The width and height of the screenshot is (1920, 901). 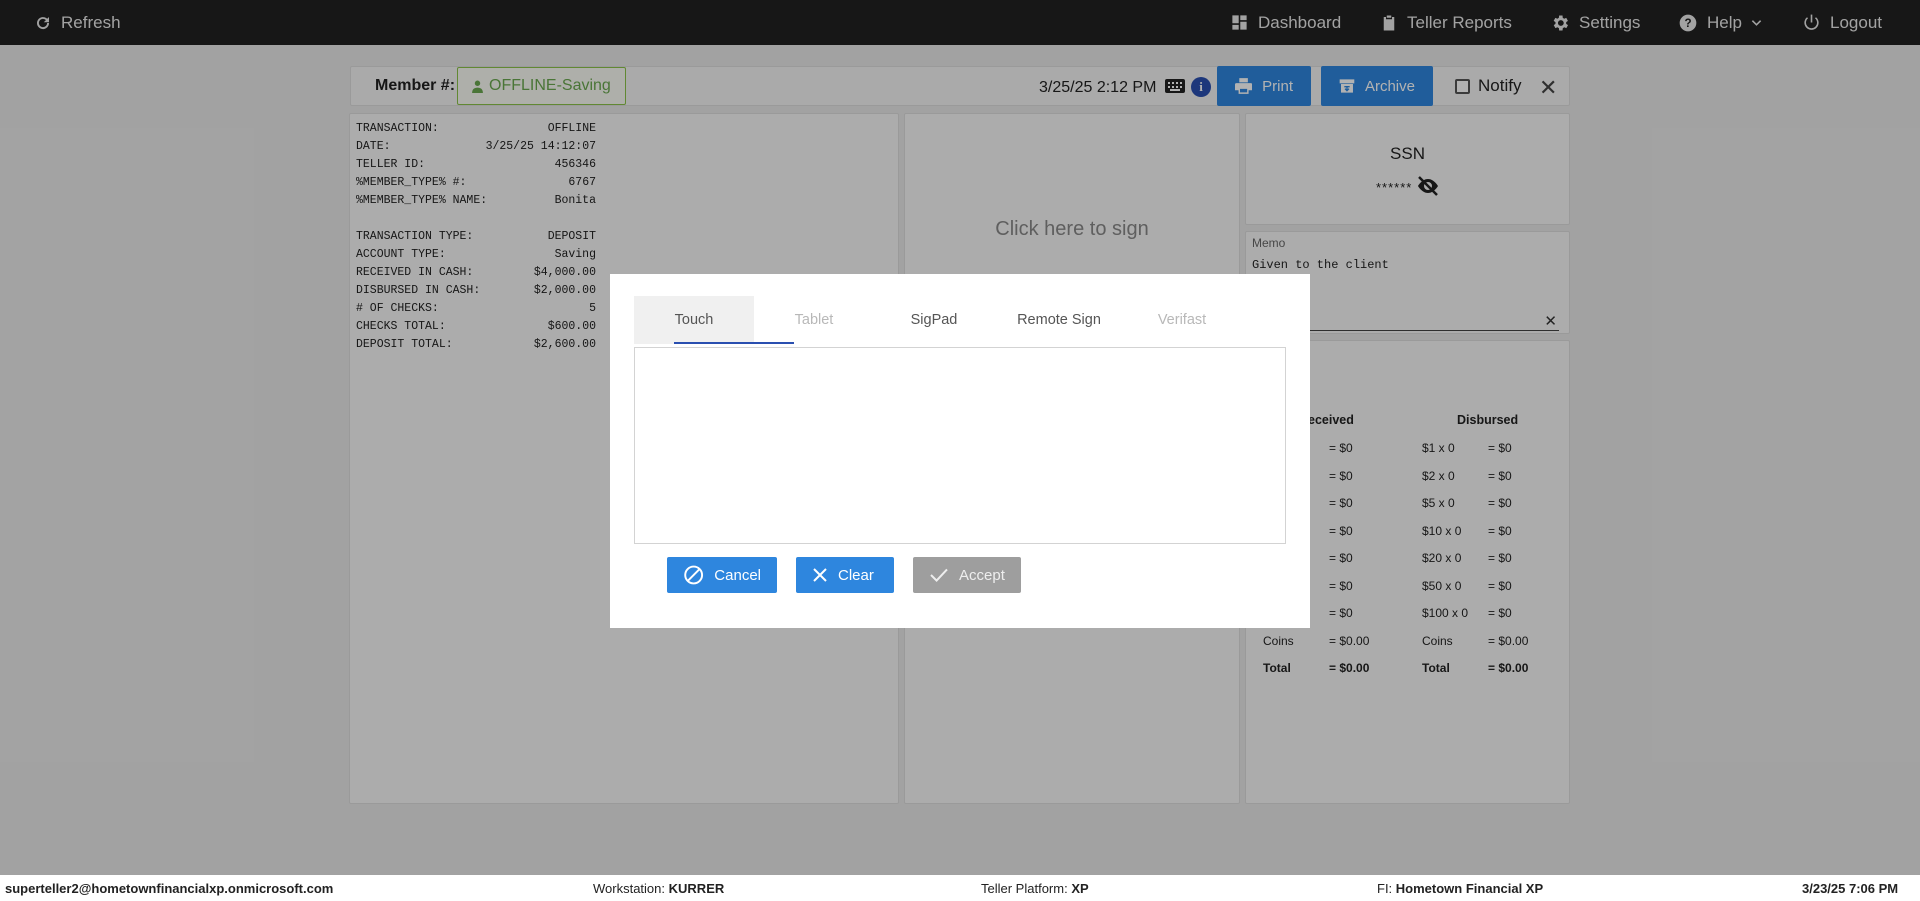 I want to click on tab-remote-sign: Remote Sign, so click(x=1059, y=320).